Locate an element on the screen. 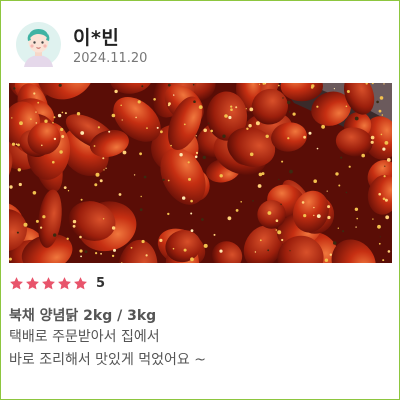 This screenshot has height=400, width=400. review-text-line: 택배로 주문받아서 집에서 is located at coordinates (84, 337).